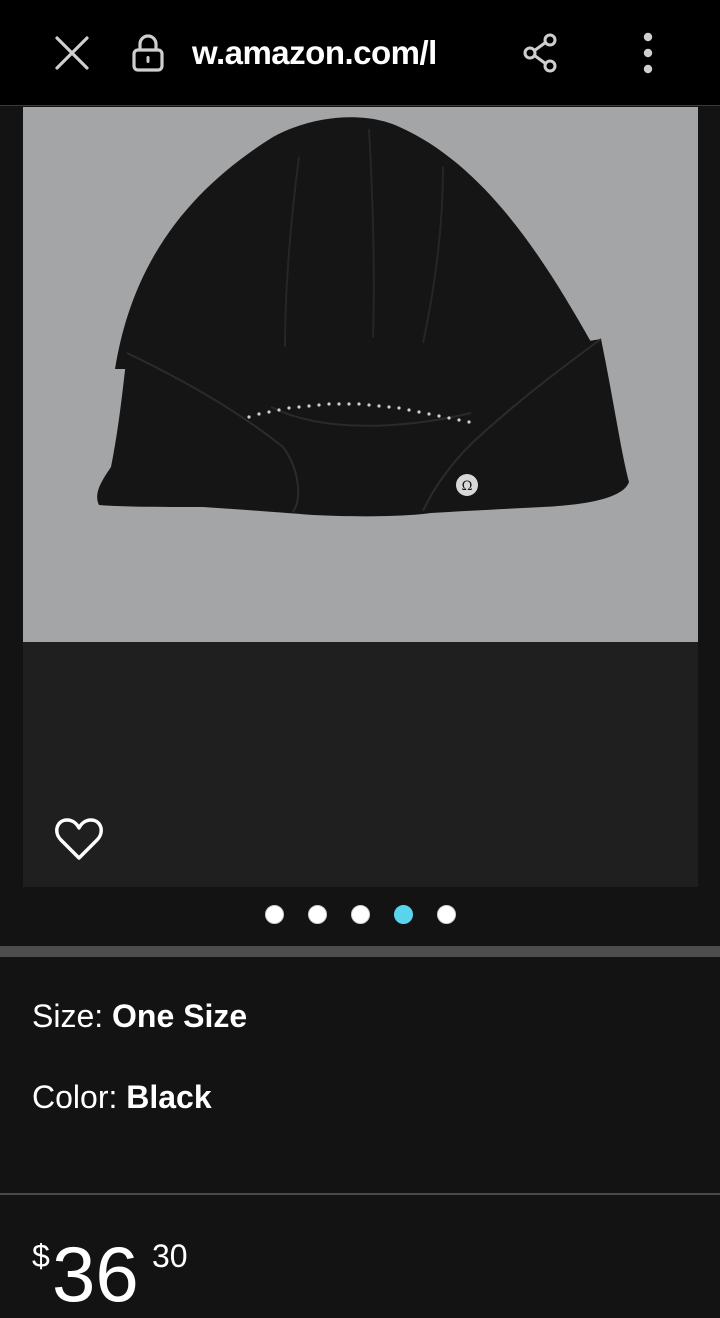  What do you see at coordinates (122, 1097) in the screenshot?
I see `color-attribute: Color: Black` at bounding box center [122, 1097].